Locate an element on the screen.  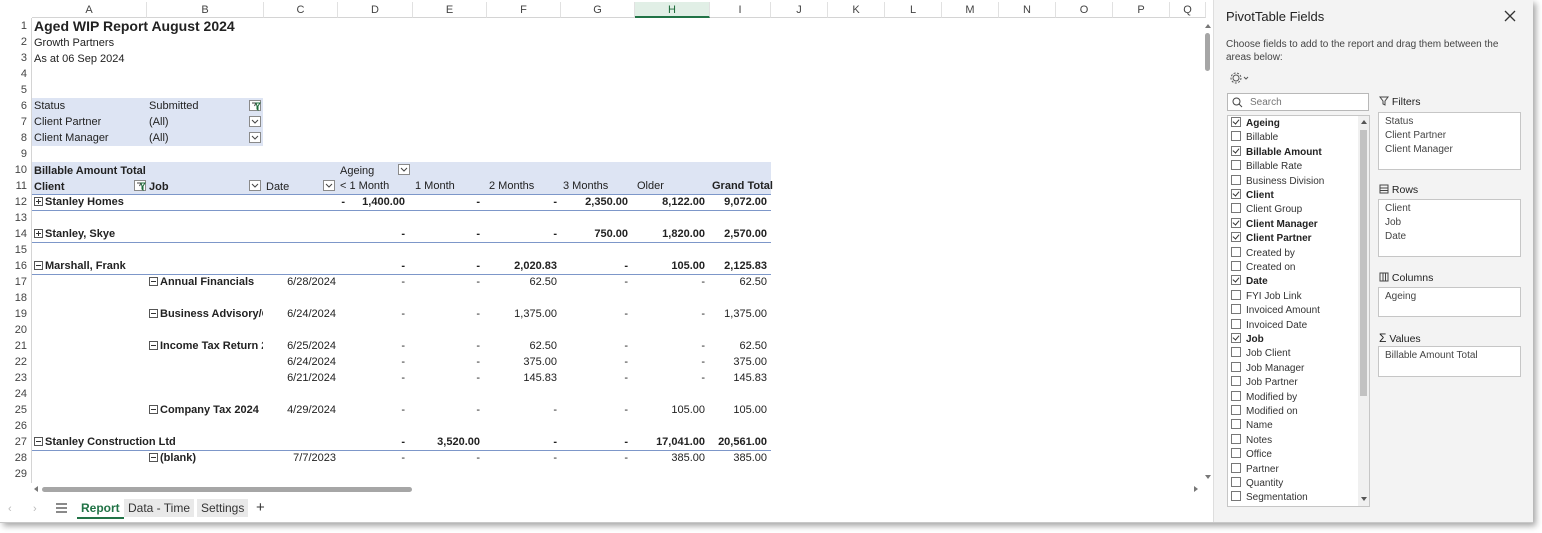
field-item: Date is located at coordinates (1249, 282).